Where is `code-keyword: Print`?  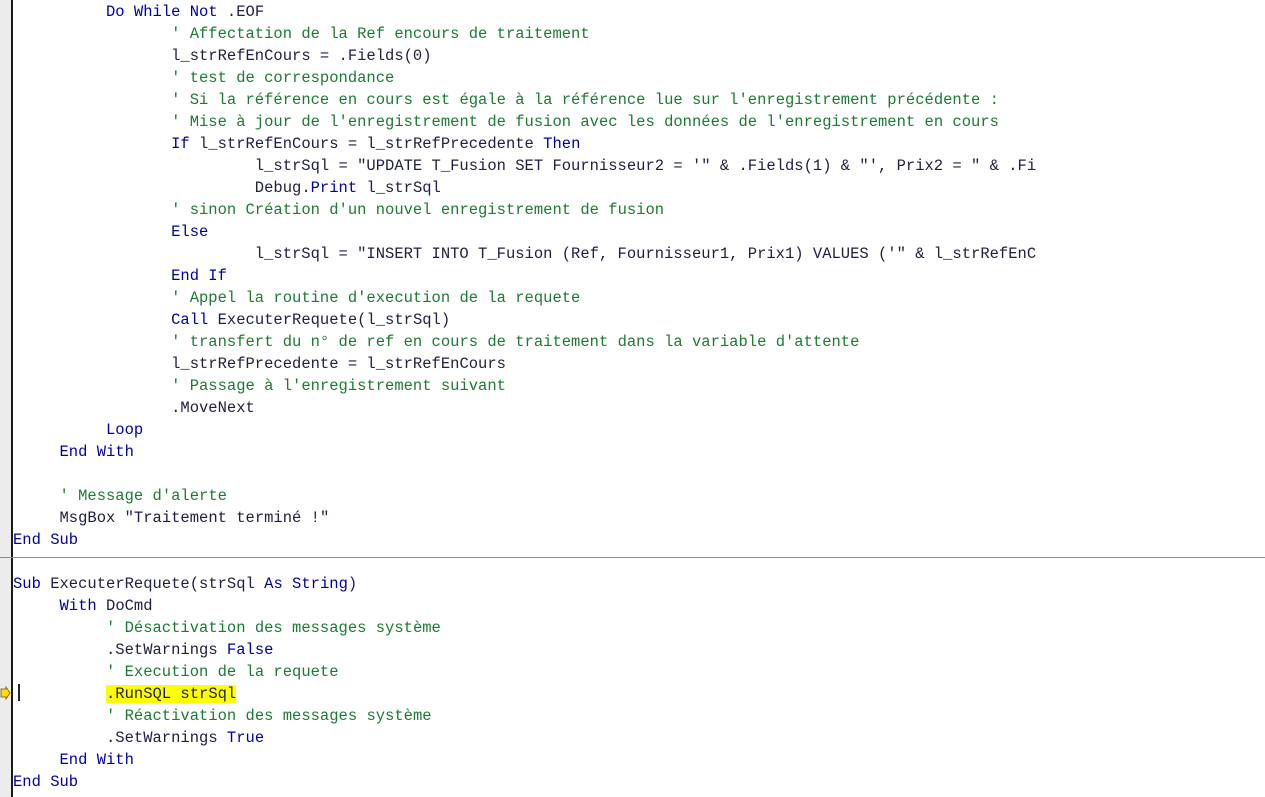
code-keyword: Print is located at coordinates (334, 188).